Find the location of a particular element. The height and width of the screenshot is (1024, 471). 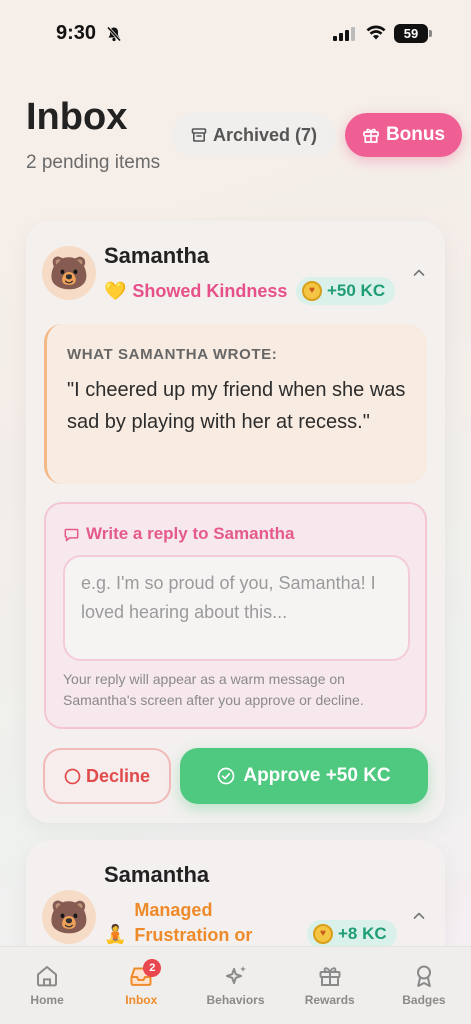

reply-input is located at coordinates (236, 608).